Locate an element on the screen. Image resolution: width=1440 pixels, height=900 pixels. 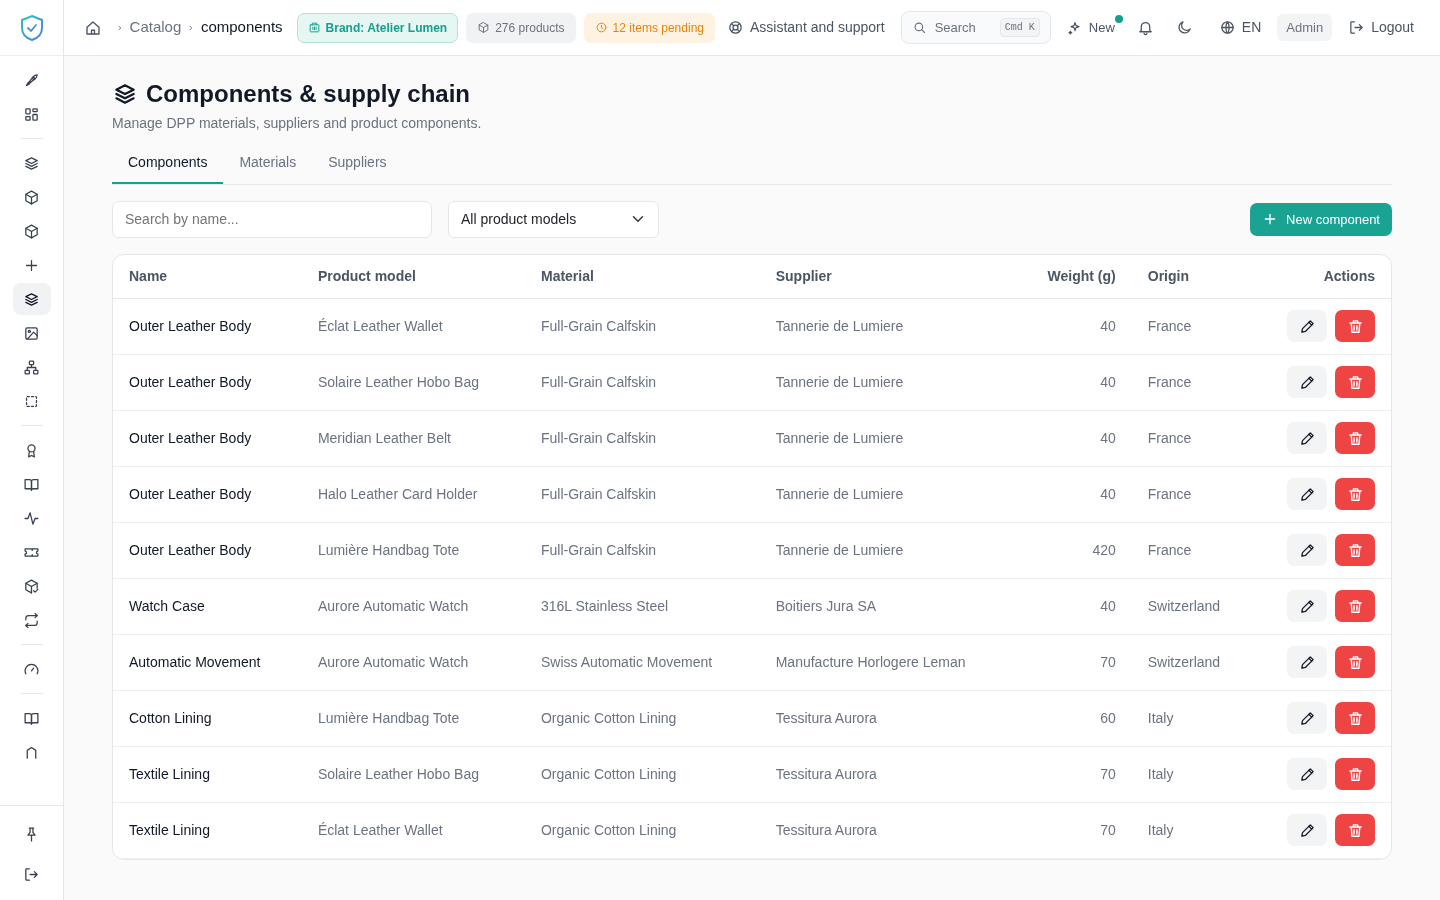
support-link: Assistant and support is located at coordinates (806, 27).